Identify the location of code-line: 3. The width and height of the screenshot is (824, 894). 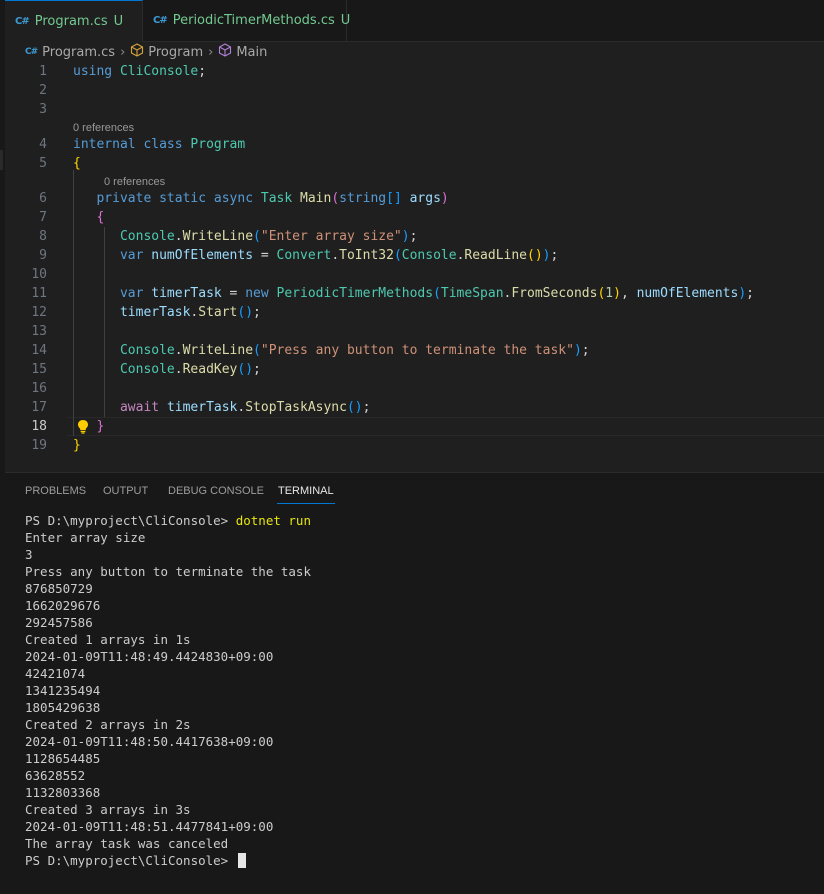
(43, 109).